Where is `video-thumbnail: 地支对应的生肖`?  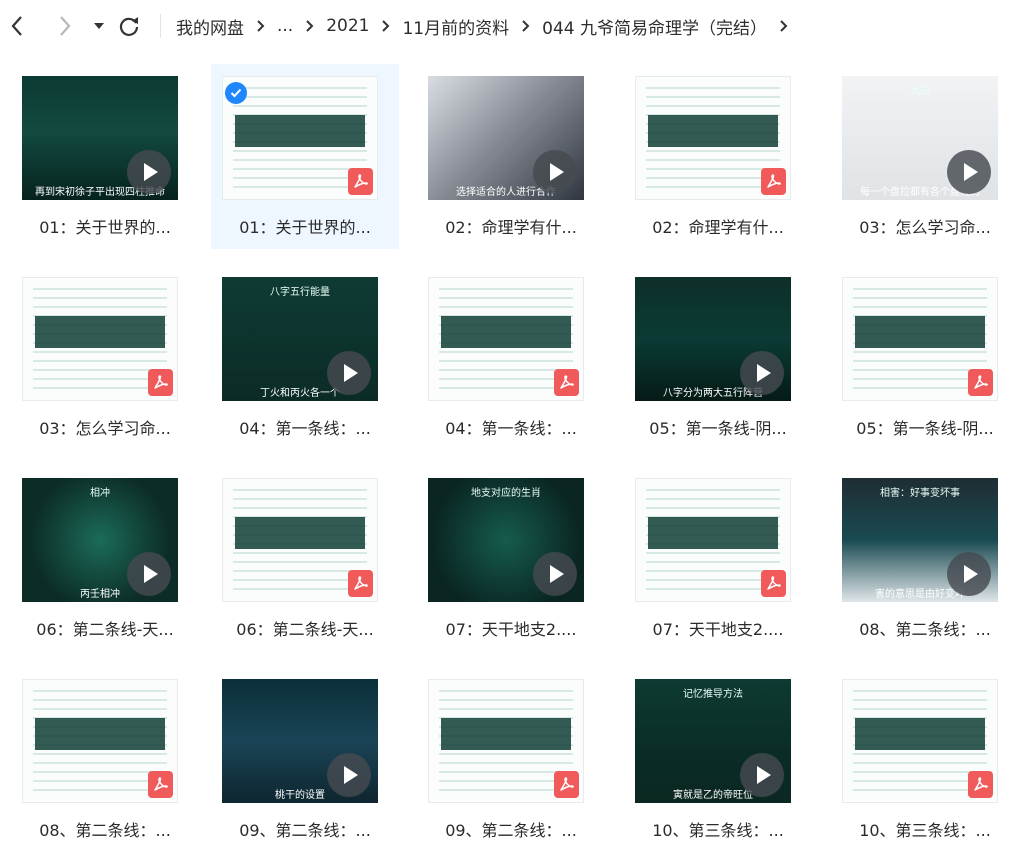 video-thumbnail: 地支对应的生肖 is located at coordinates (506, 540).